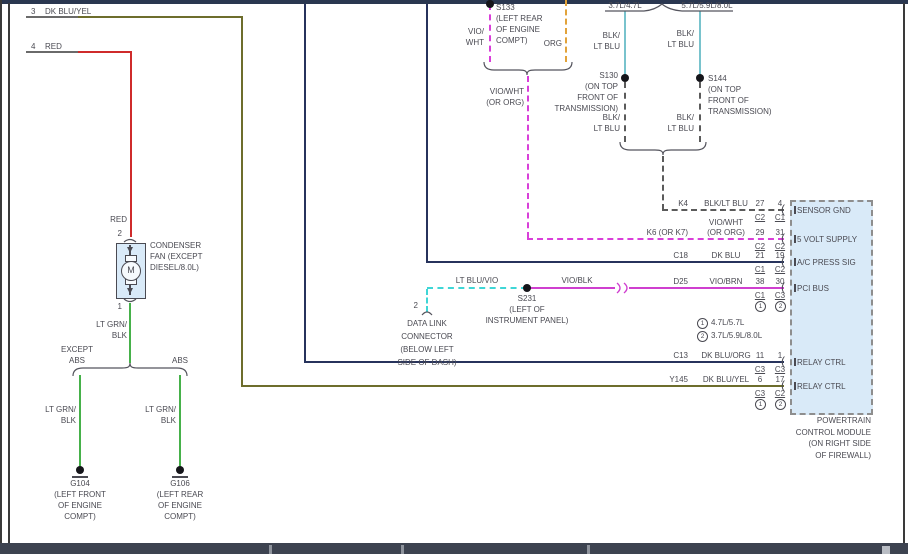 This screenshot has height=554, width=908. Describe the element at coordinates (180, 500) in the screenshot. I see `ground-label-g106: G106 (LEFT REAR OF ENGINE COMPT)` at that location.